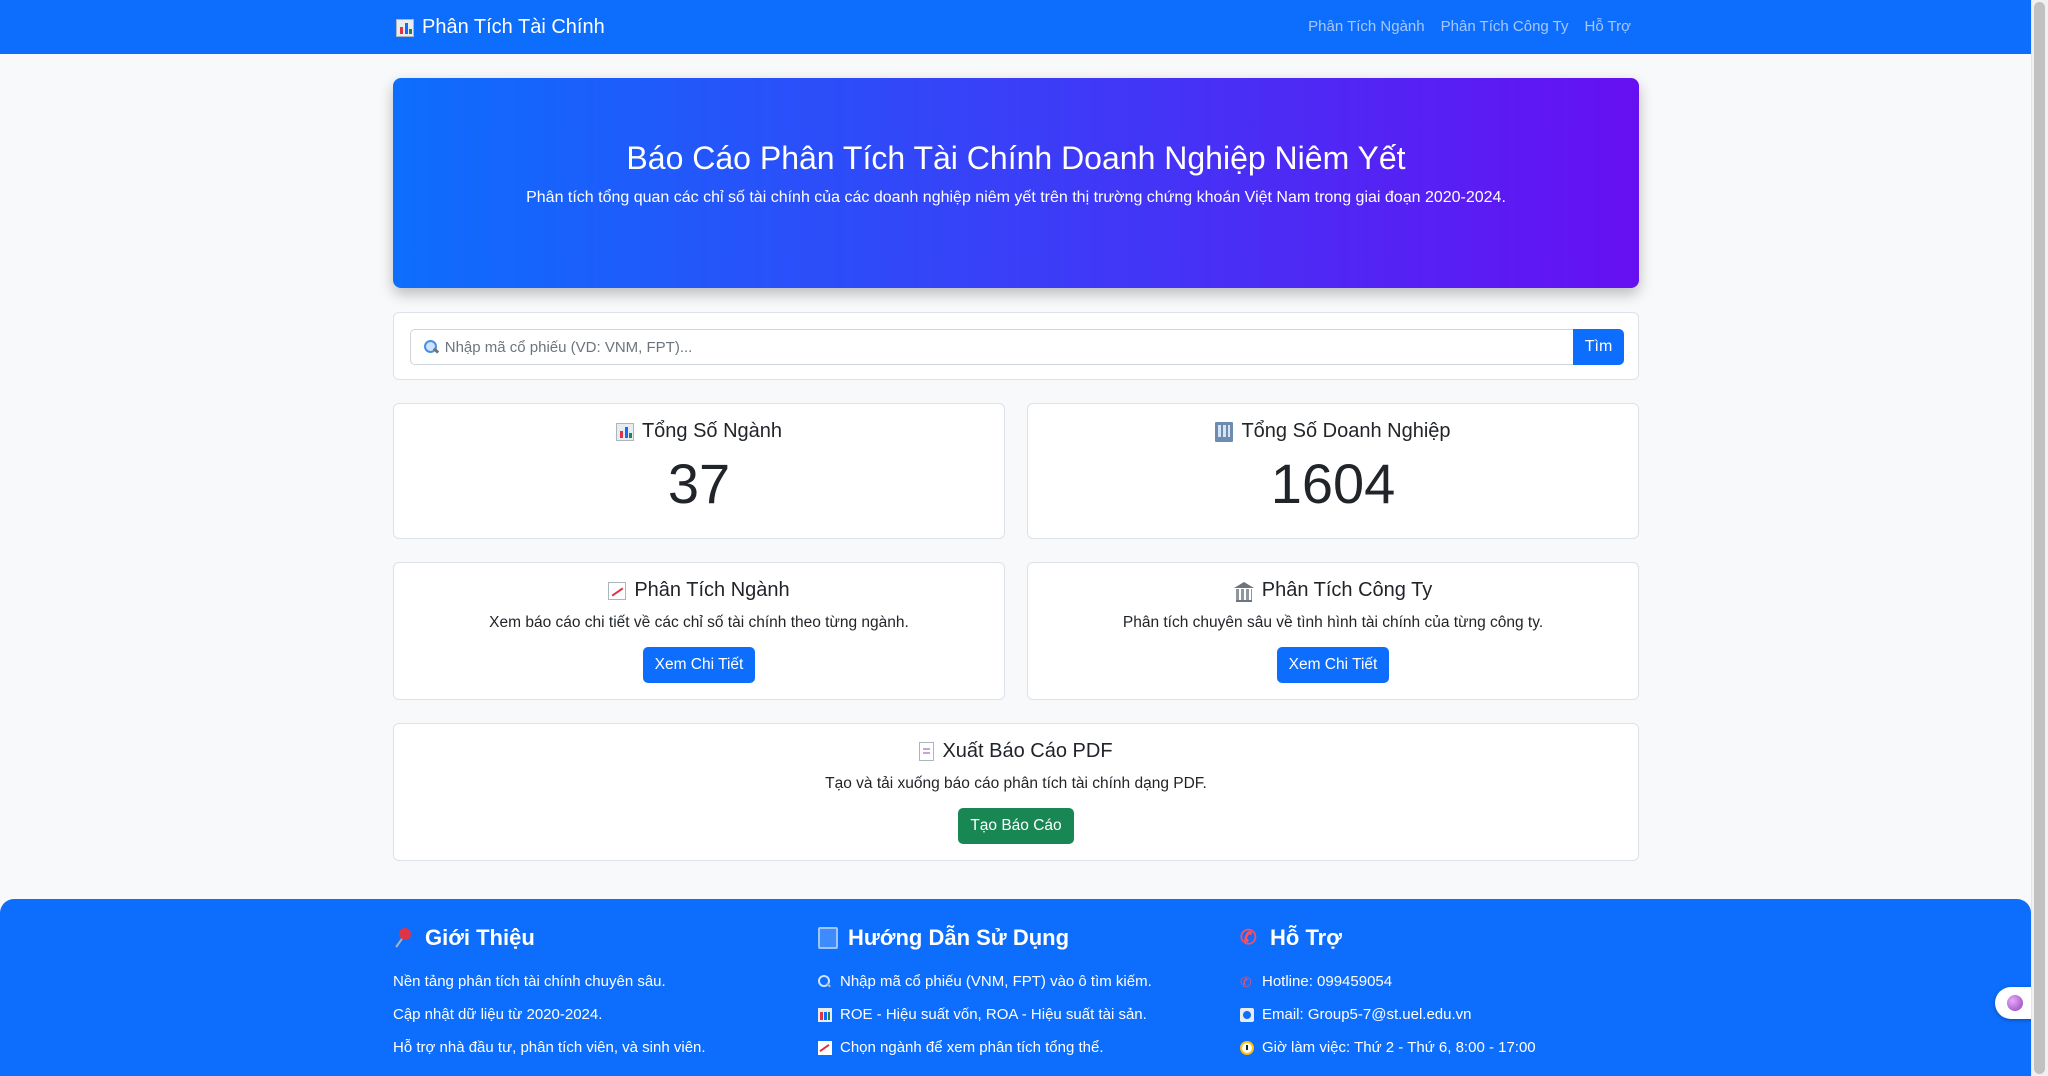 Image resolution: width=2048 pixels, height=1076 pixels. Describe the element at coordinates (1243, 591) in the screenshot. I see `bank-icon` at that location.